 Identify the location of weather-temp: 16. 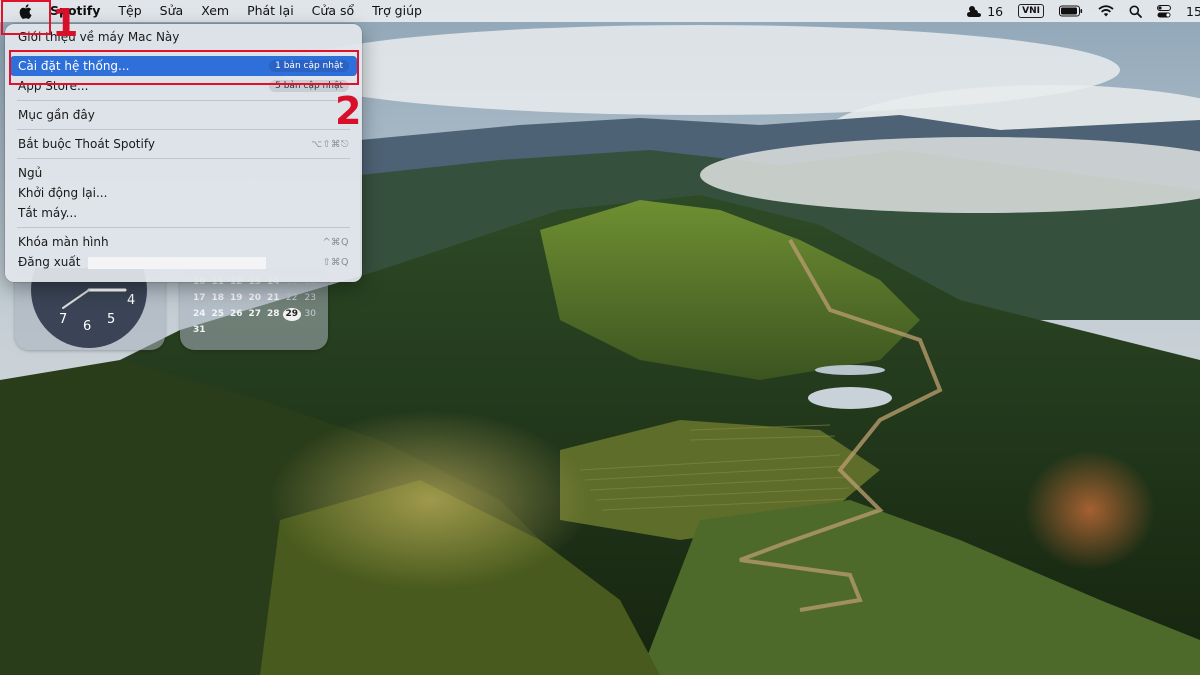
(995, 11).